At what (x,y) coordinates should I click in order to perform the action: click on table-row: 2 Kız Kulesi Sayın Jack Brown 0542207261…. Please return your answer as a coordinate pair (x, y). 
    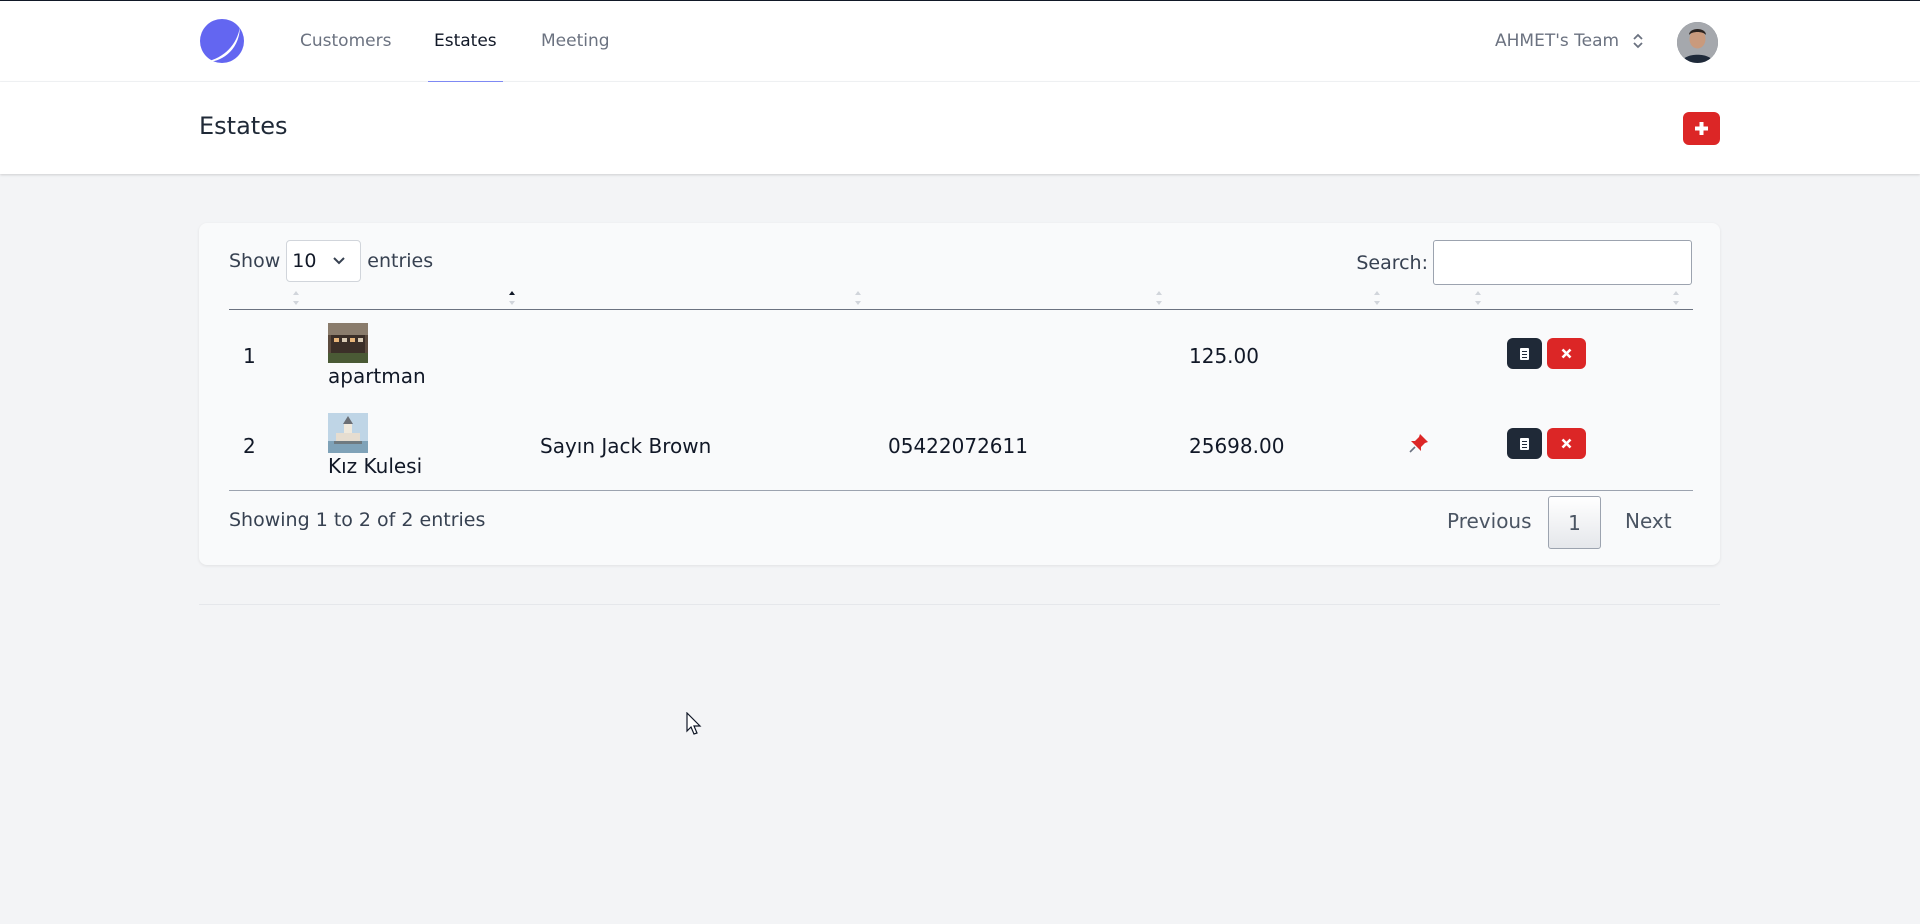
    Looking at the image, I should click on (961, 450).